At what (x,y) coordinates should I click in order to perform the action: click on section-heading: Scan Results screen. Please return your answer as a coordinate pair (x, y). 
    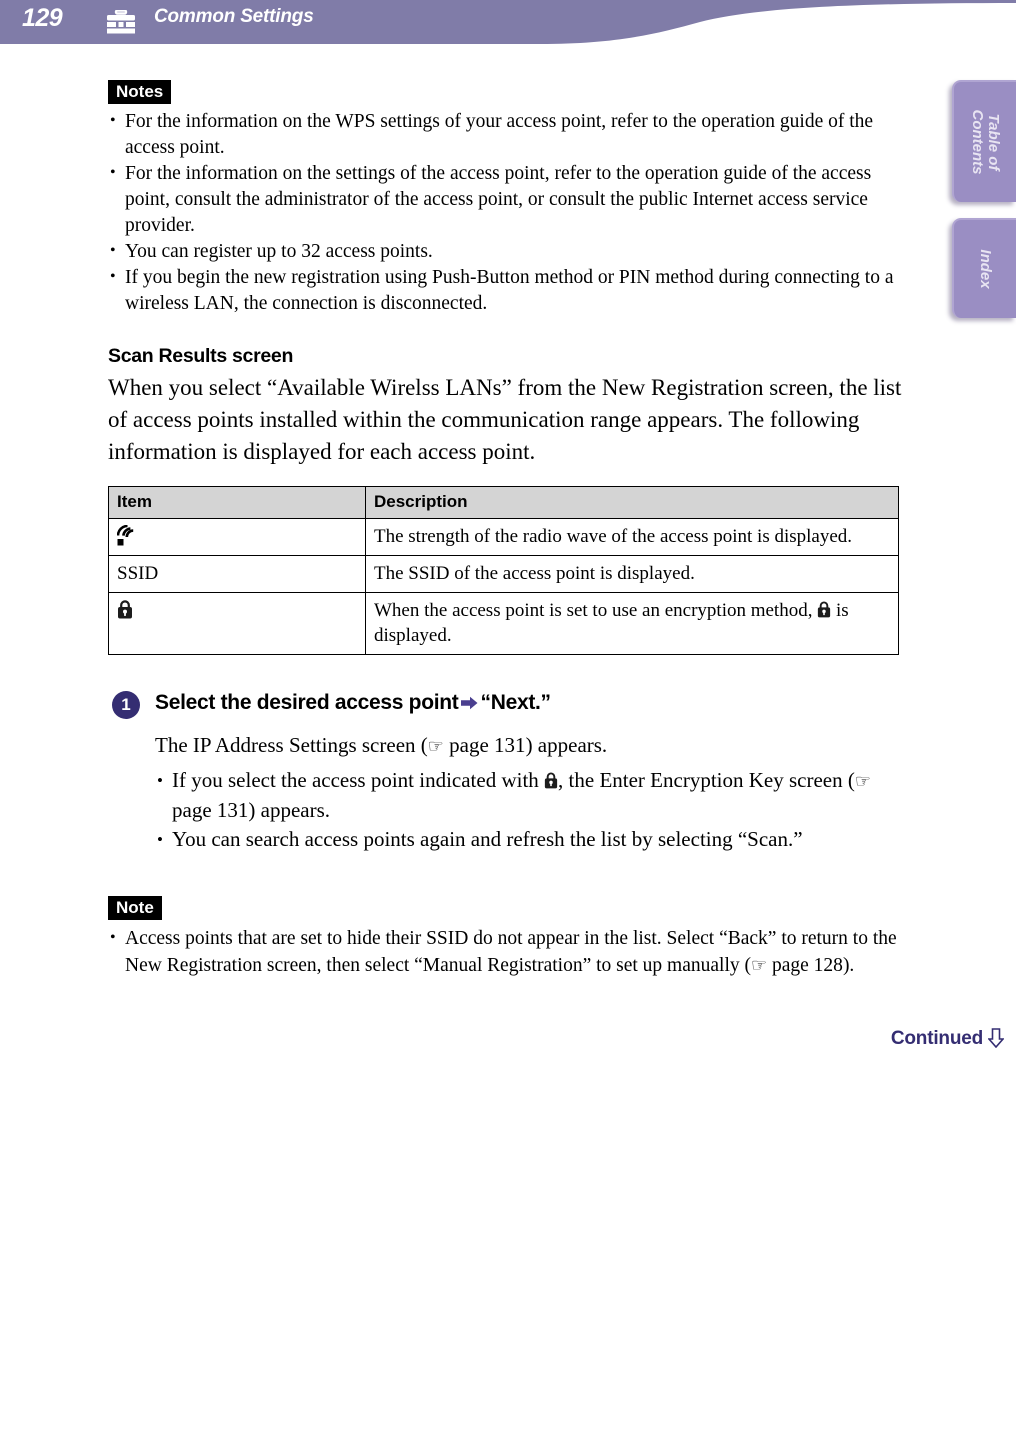
    Looking at the image, I should click on (201, 356).